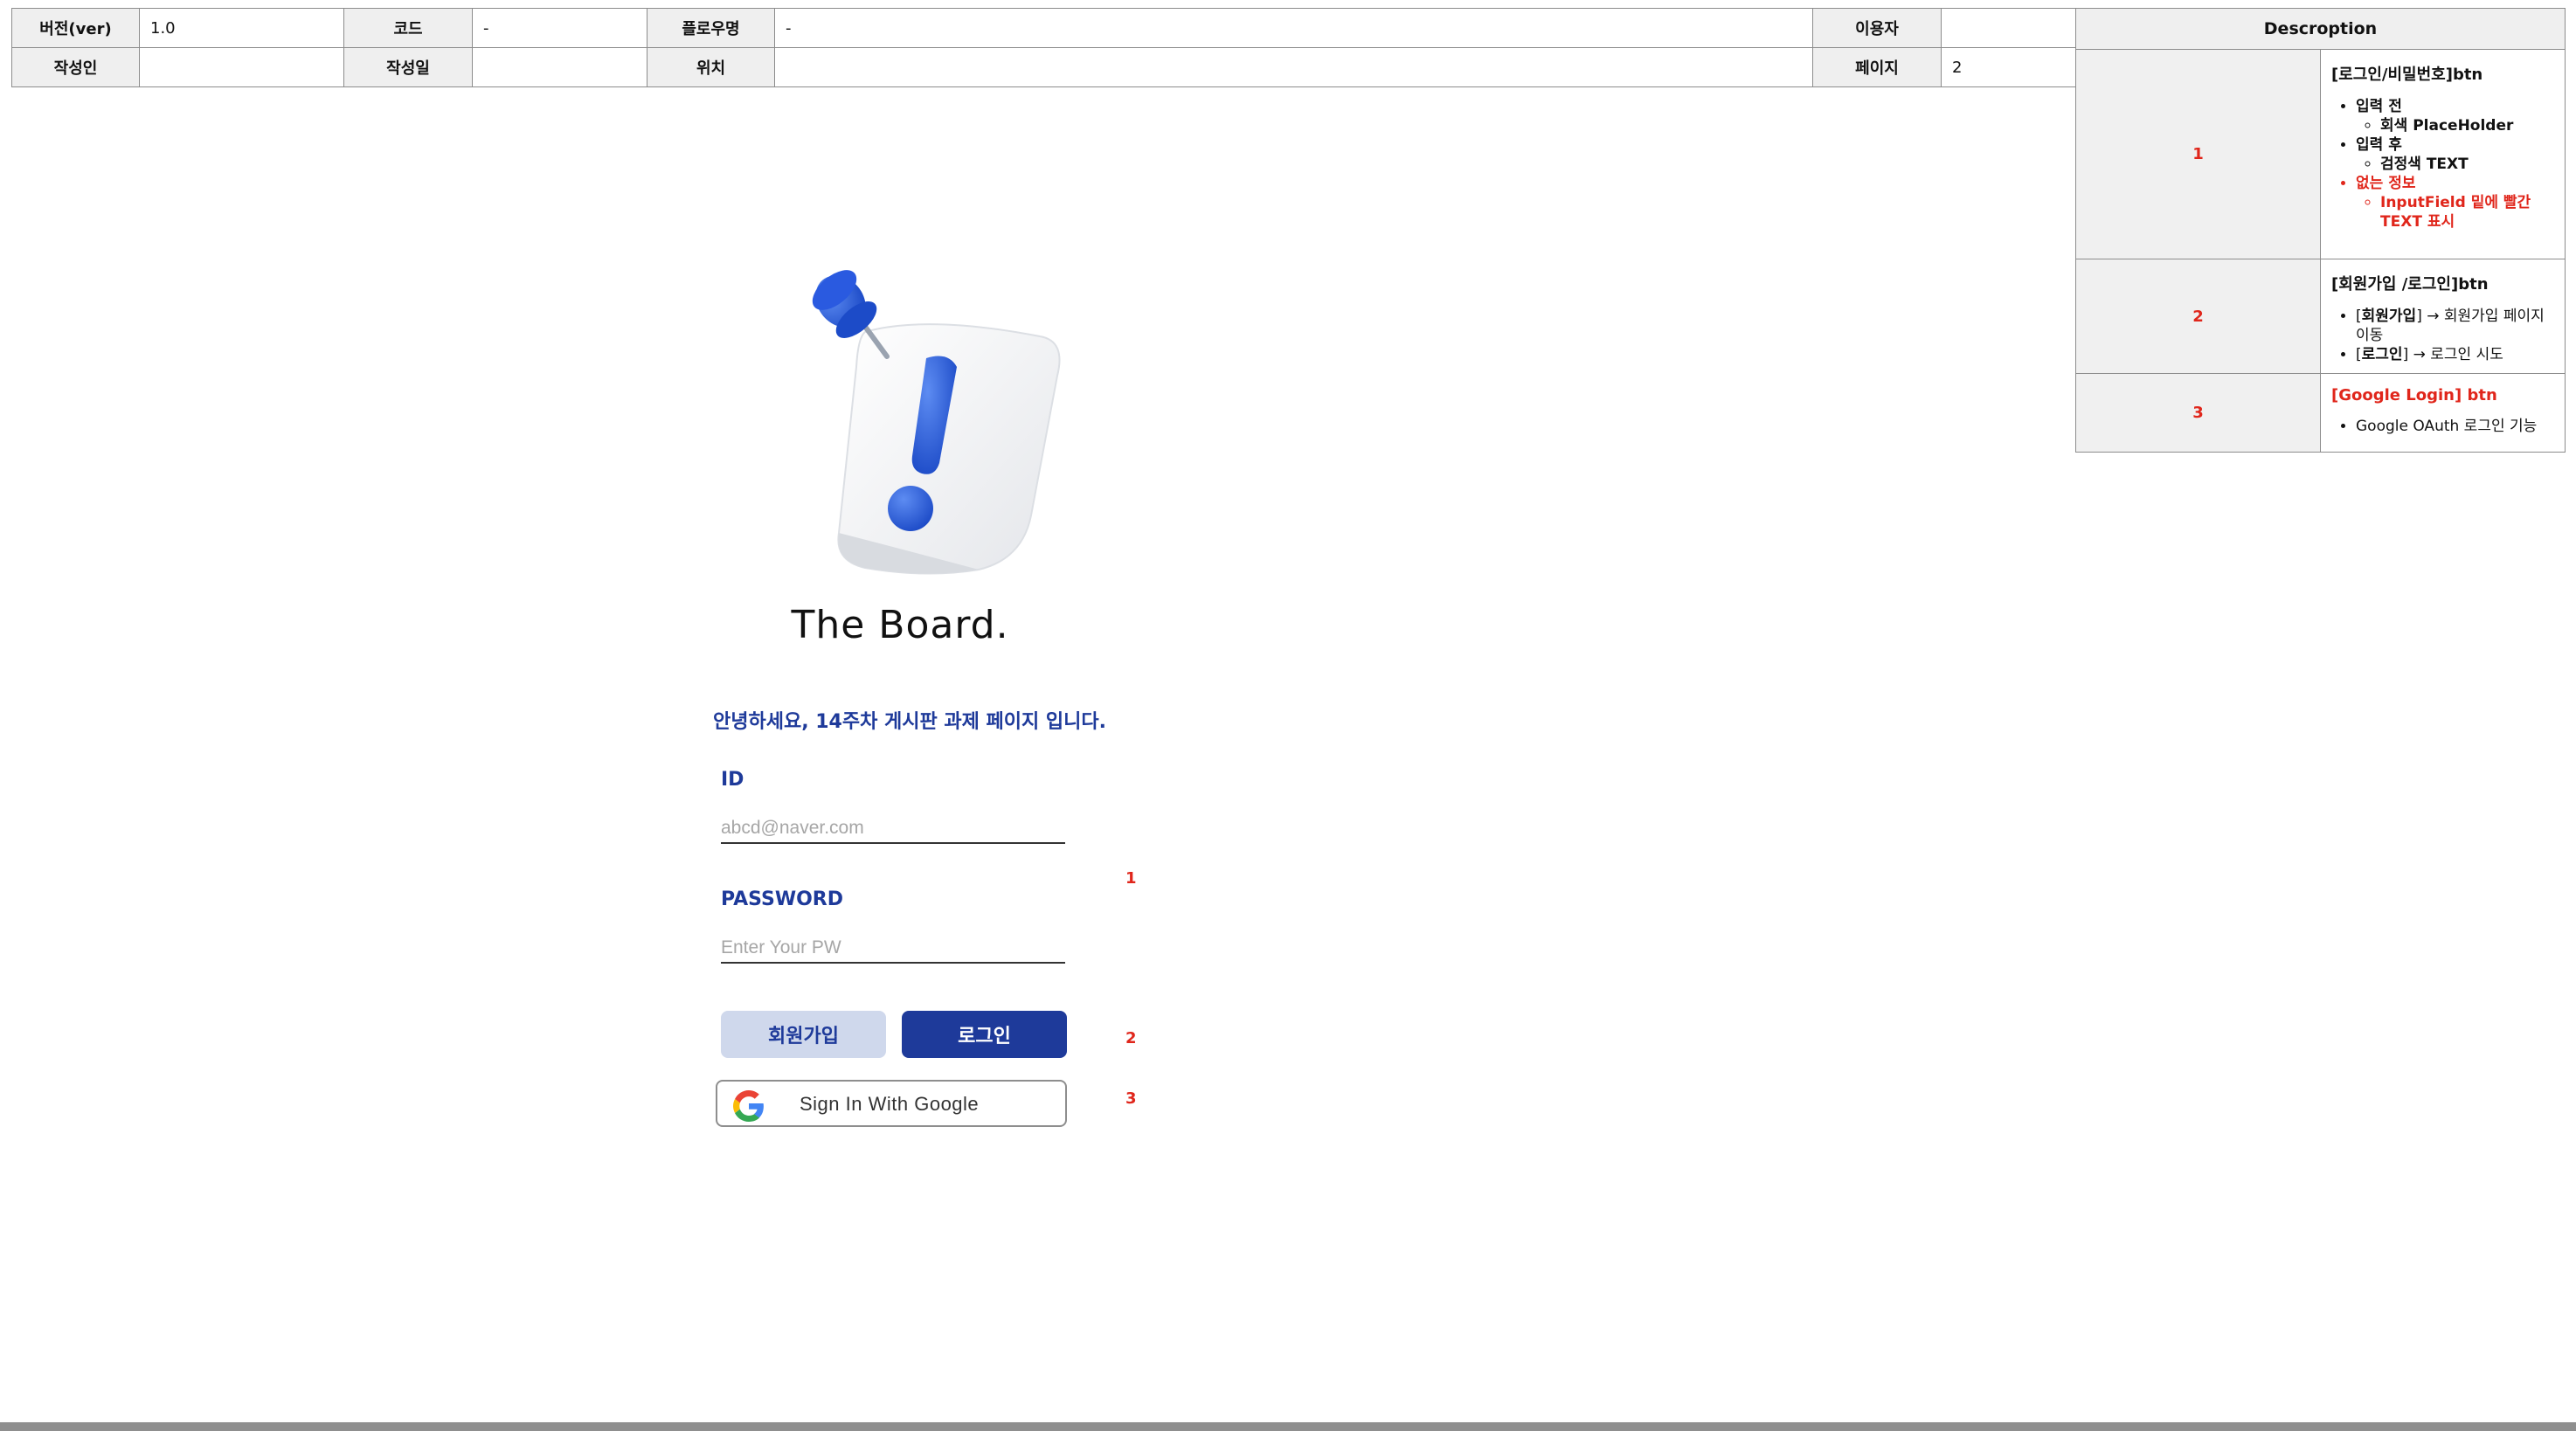  Describe the element at coordinates (2407, 75) in the screenshot. I see `description-title: [로그인/비밀번호]btn` at that location.